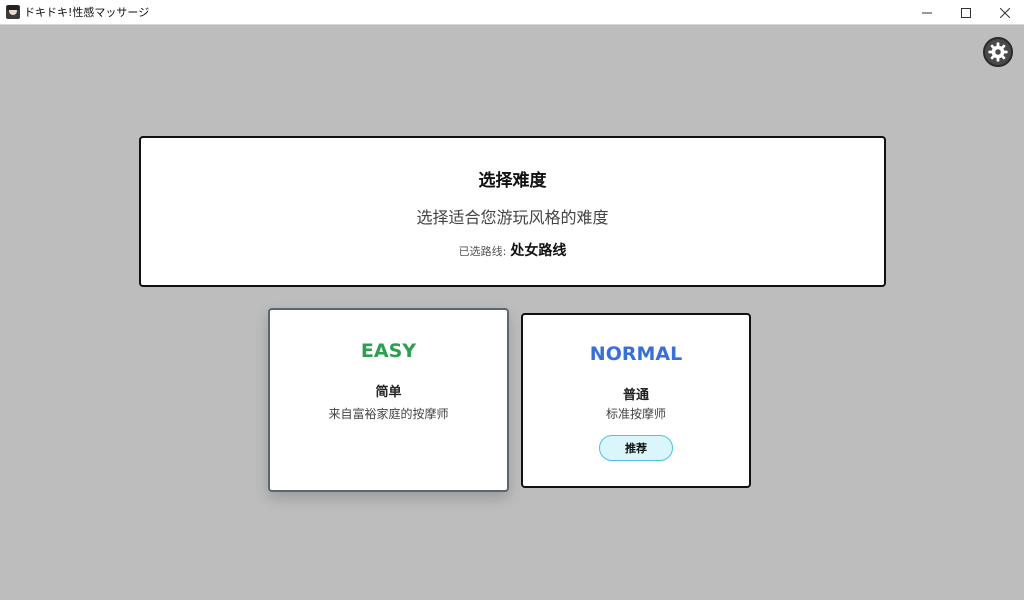 Image resolution: width=1024 pixels, height=600 pixels. Describe the element at coordinates (636, 448) in the screenshot. I see `recommended-badge: 推荐` at that location.